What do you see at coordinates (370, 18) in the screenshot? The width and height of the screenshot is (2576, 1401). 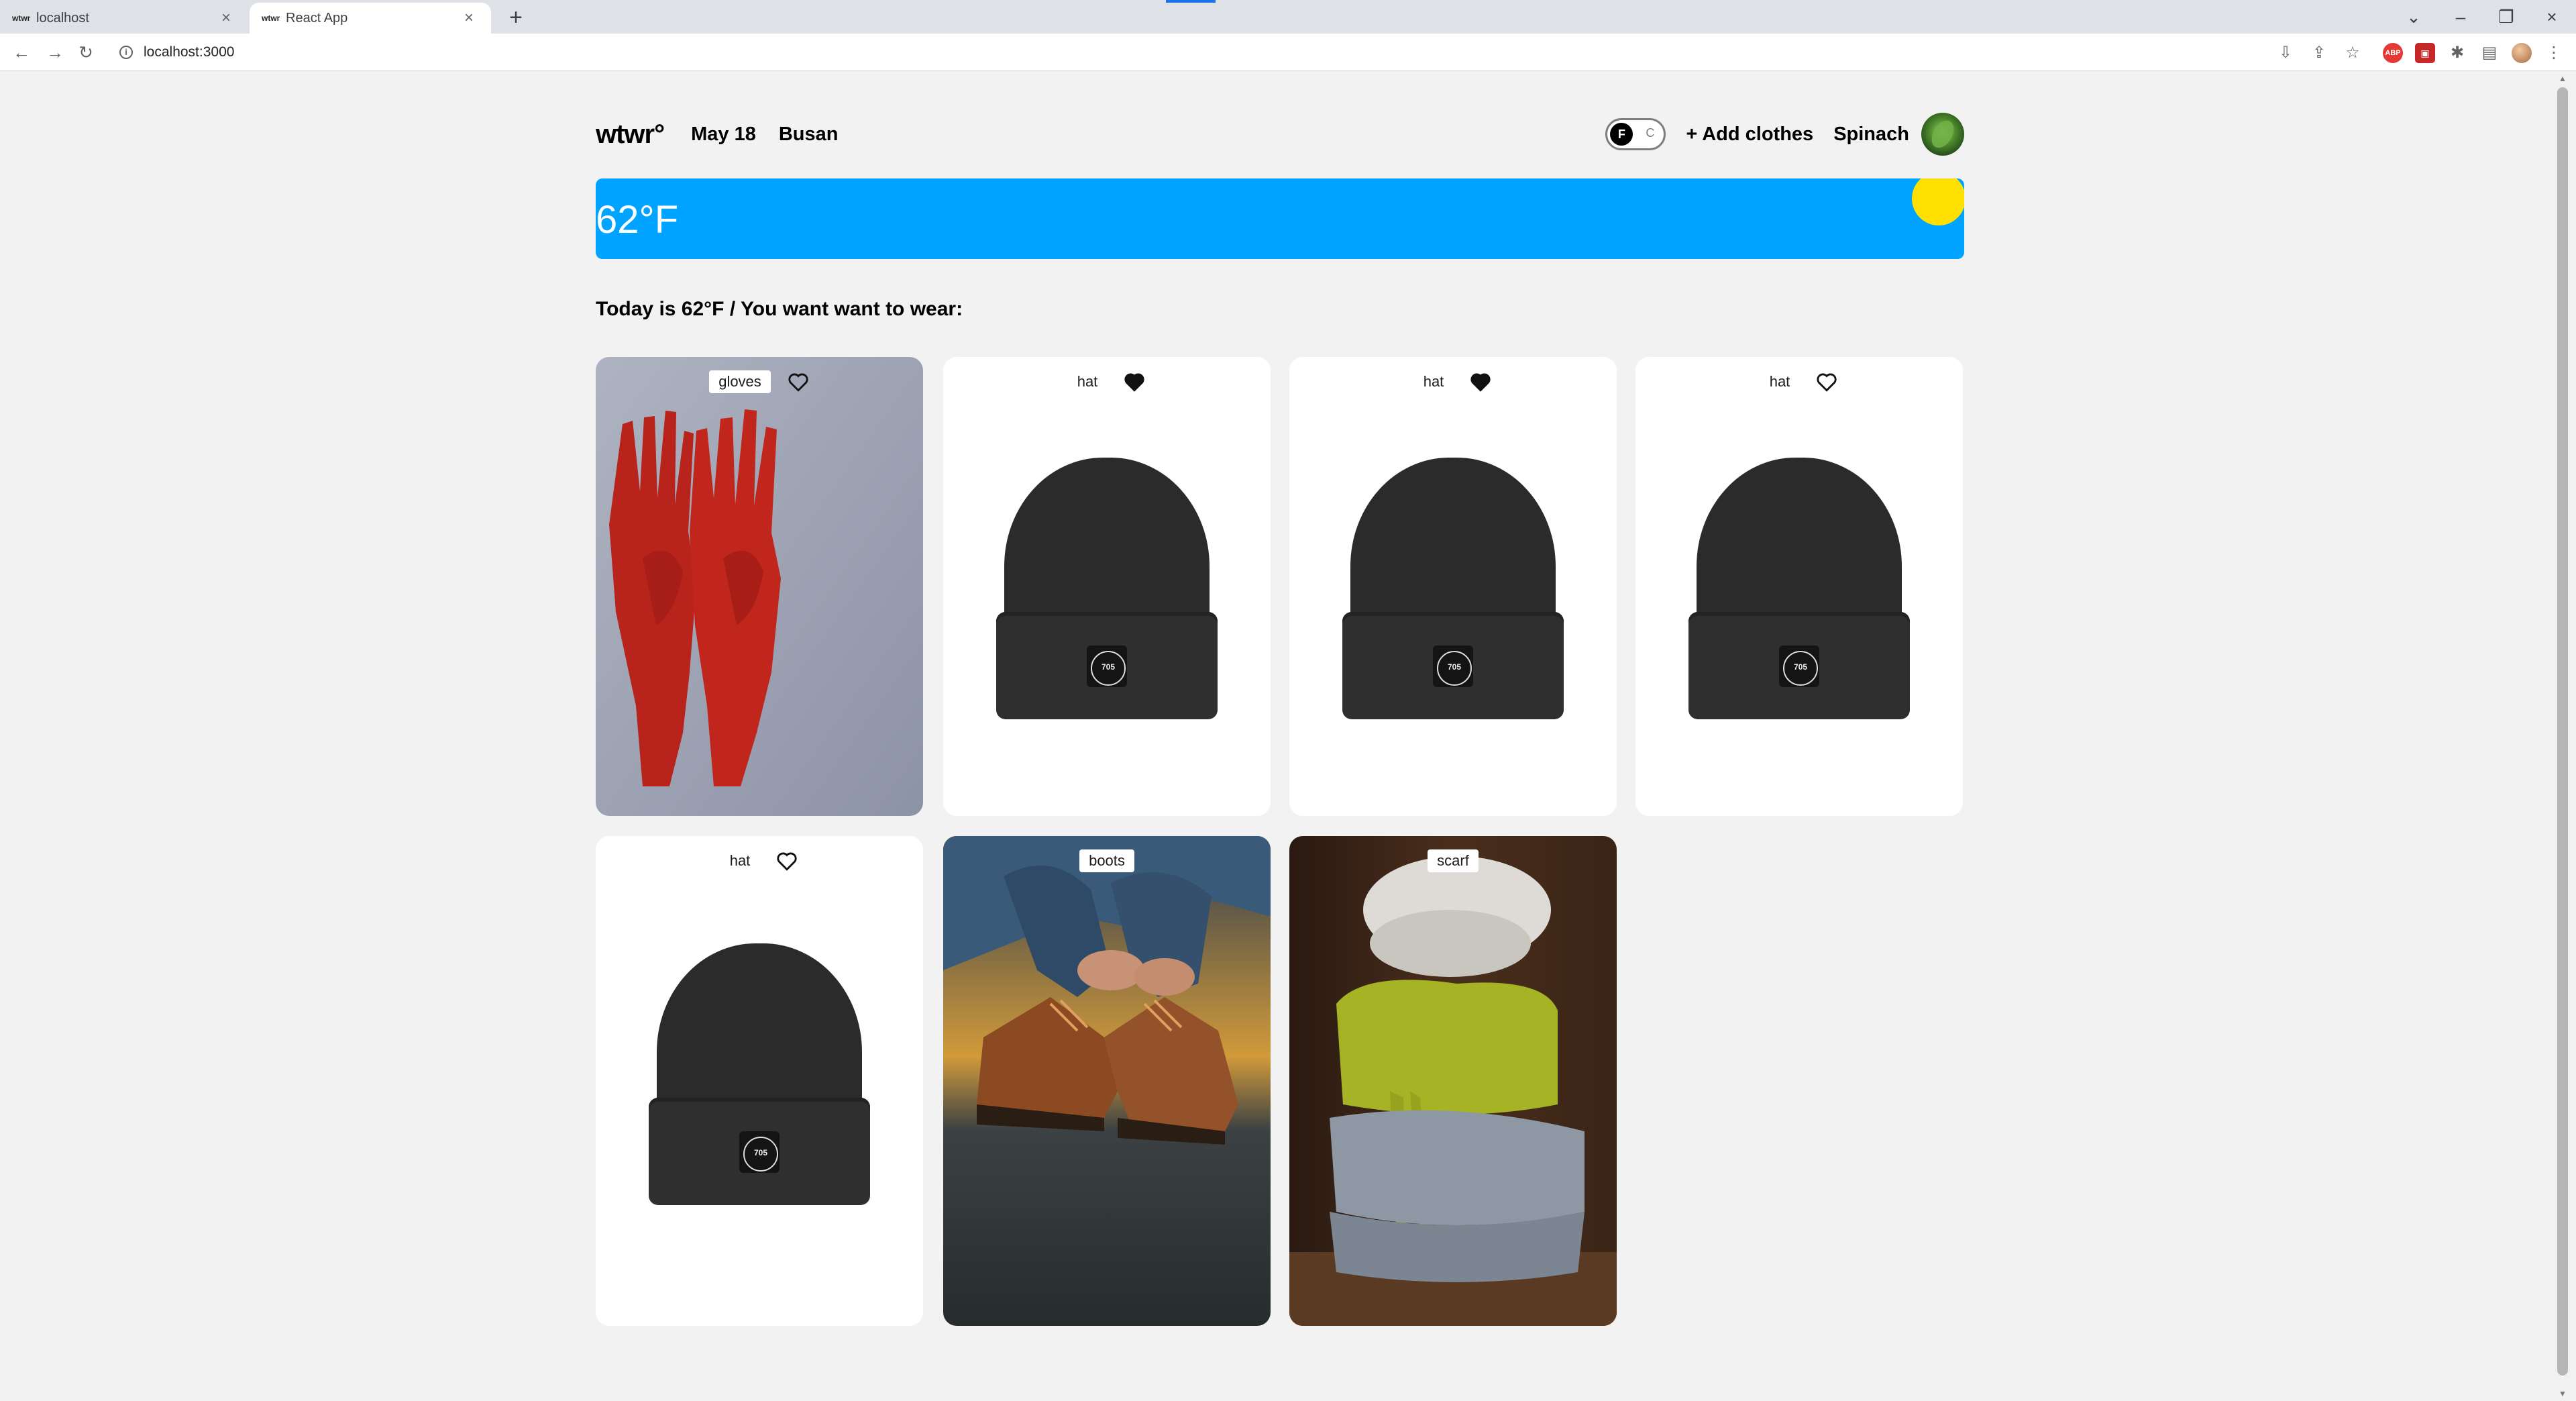 I see `browser-tab-react-app: wtwr React App ×` at bounding box center [370, 18].